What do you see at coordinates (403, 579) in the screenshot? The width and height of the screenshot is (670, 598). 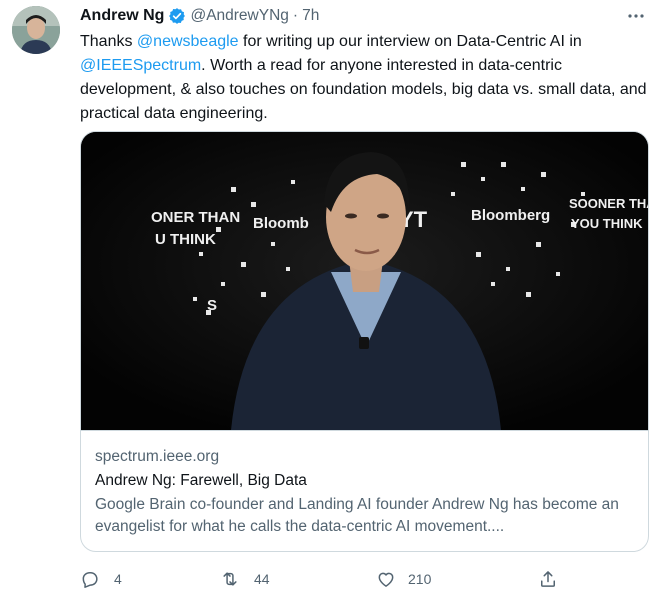 I see `like-button: 210` at bounding box center [403, 579].